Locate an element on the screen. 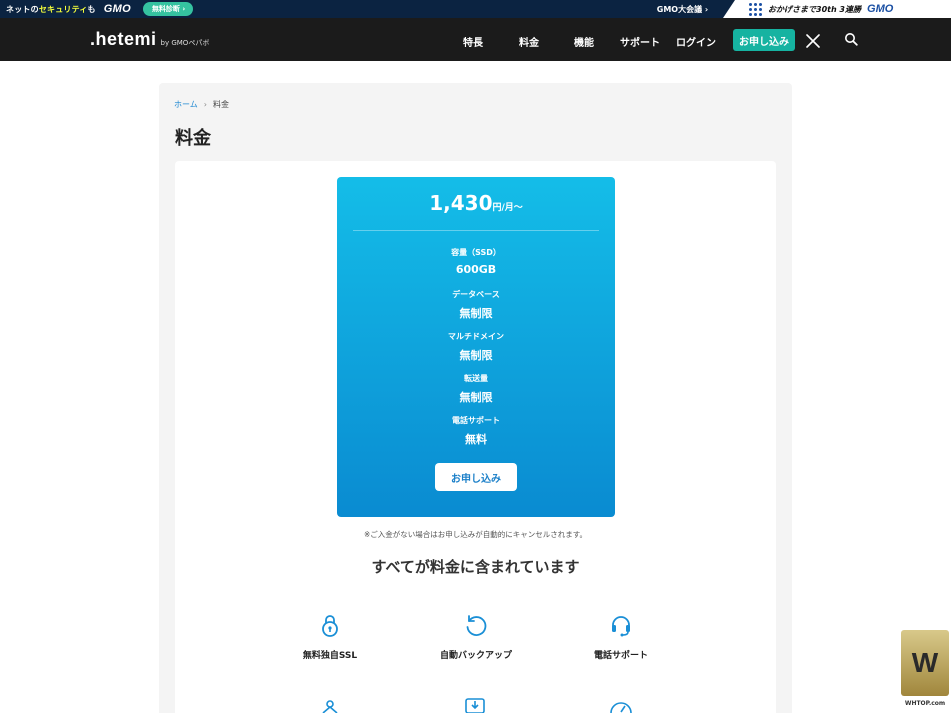  price-amount: 1,430 is located at coordinates (461, 203).